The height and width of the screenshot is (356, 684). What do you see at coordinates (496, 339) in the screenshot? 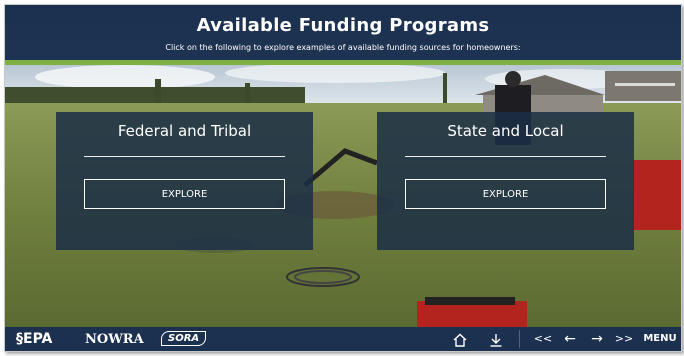
I see `download-icon` at bounding box center [496, 339].